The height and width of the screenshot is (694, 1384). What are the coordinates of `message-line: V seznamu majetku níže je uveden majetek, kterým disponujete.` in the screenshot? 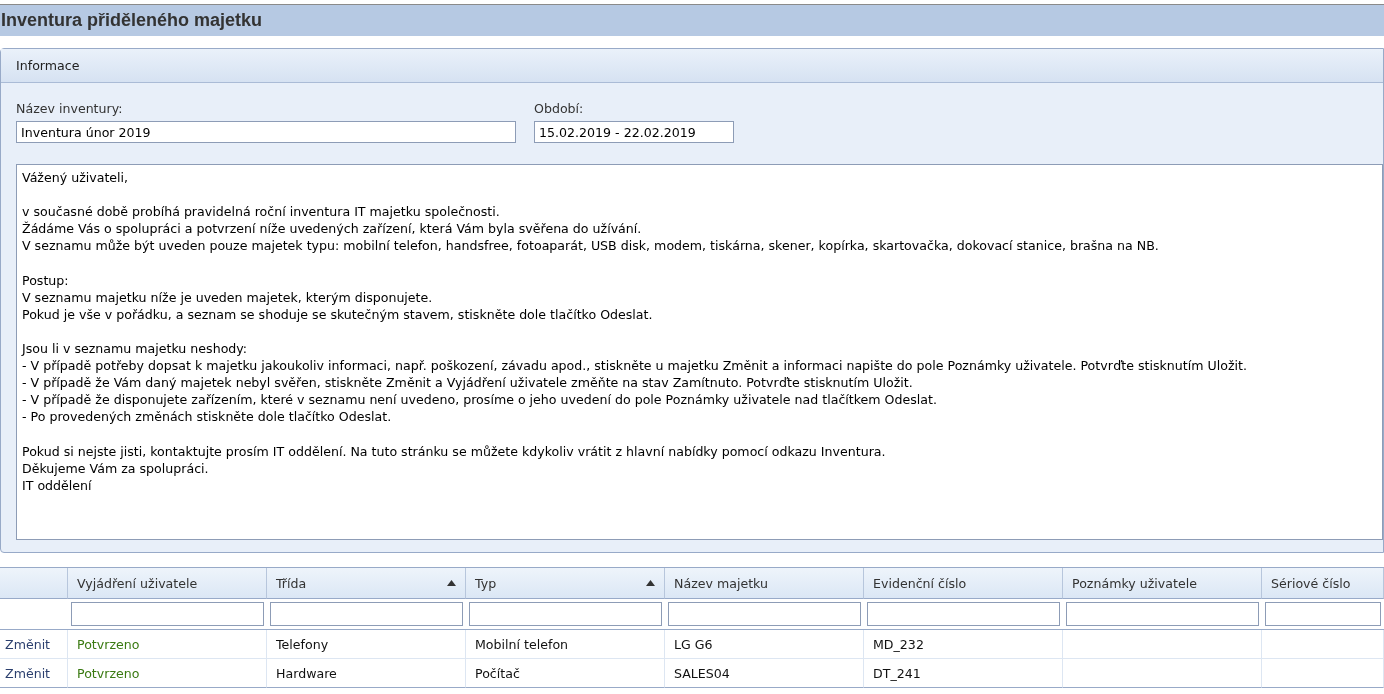 It's located at (228, 297).